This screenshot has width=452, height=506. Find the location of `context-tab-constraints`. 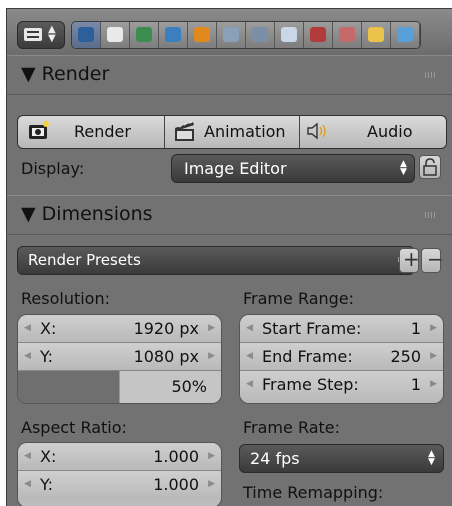

context-tab-constraints is located at coordinates (231, 35).